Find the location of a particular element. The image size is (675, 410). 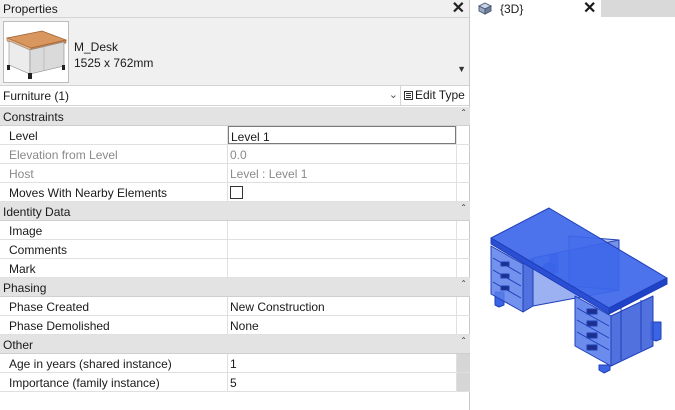

type-selector: M_Desk 1525 x 762mm ▼ is located at coordinates (234, 52).